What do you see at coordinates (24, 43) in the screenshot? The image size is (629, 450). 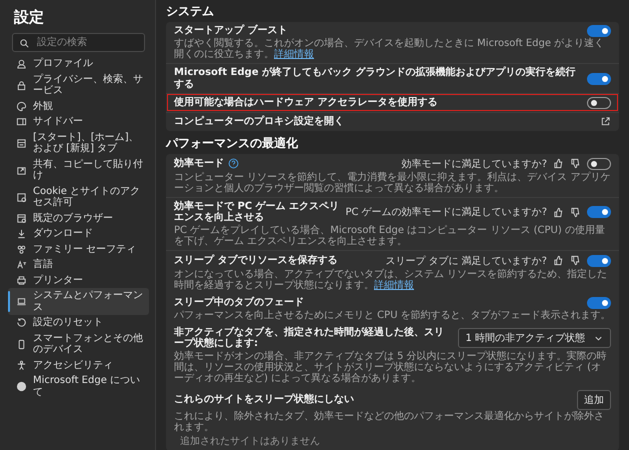 I see `search-icon` at bounding box center [24, 43].